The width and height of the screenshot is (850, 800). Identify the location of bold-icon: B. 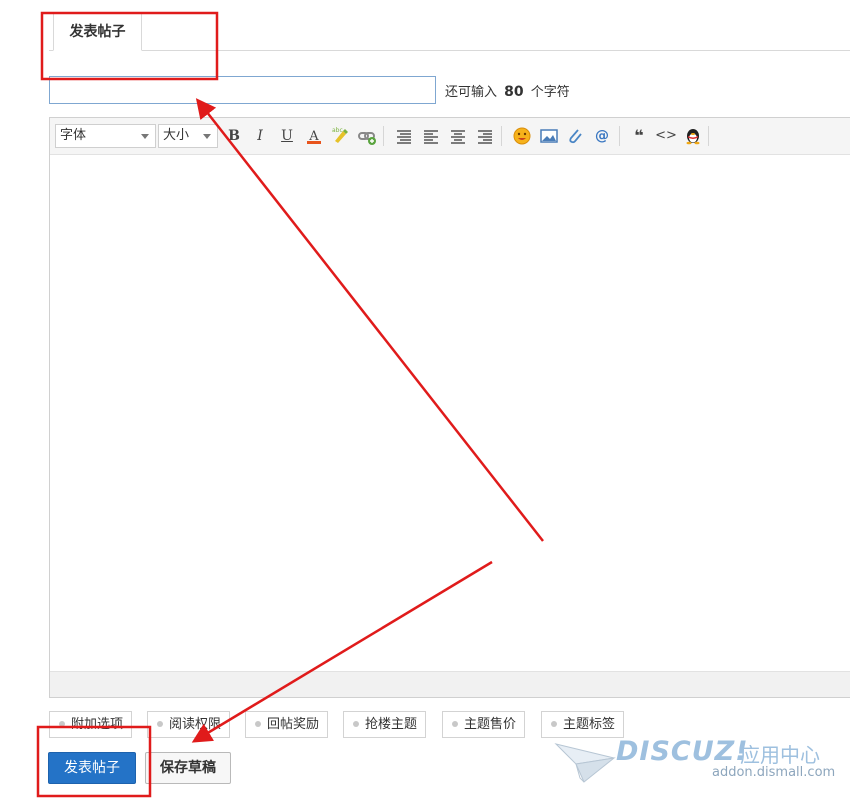
(234, 136).